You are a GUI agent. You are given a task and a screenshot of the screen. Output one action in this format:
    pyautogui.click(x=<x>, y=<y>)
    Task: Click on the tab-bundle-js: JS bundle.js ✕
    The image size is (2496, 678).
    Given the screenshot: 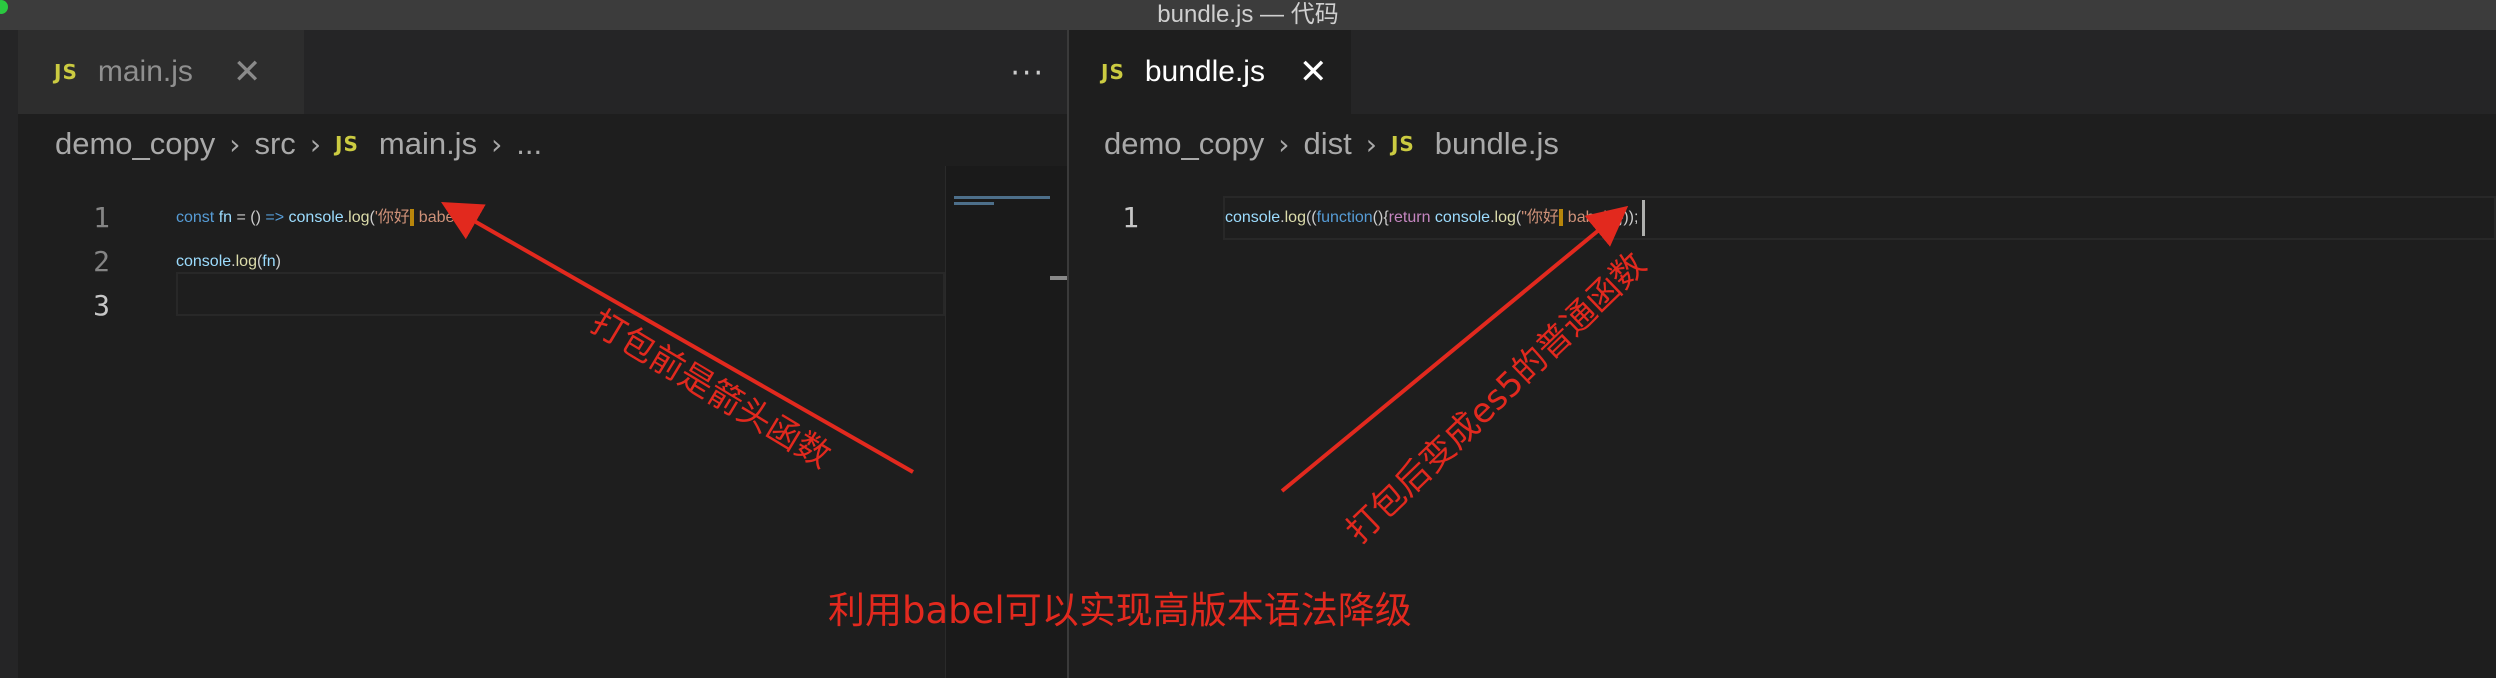 What is the action you would take?
    pyautogui.click(x=1210, y=72)
    